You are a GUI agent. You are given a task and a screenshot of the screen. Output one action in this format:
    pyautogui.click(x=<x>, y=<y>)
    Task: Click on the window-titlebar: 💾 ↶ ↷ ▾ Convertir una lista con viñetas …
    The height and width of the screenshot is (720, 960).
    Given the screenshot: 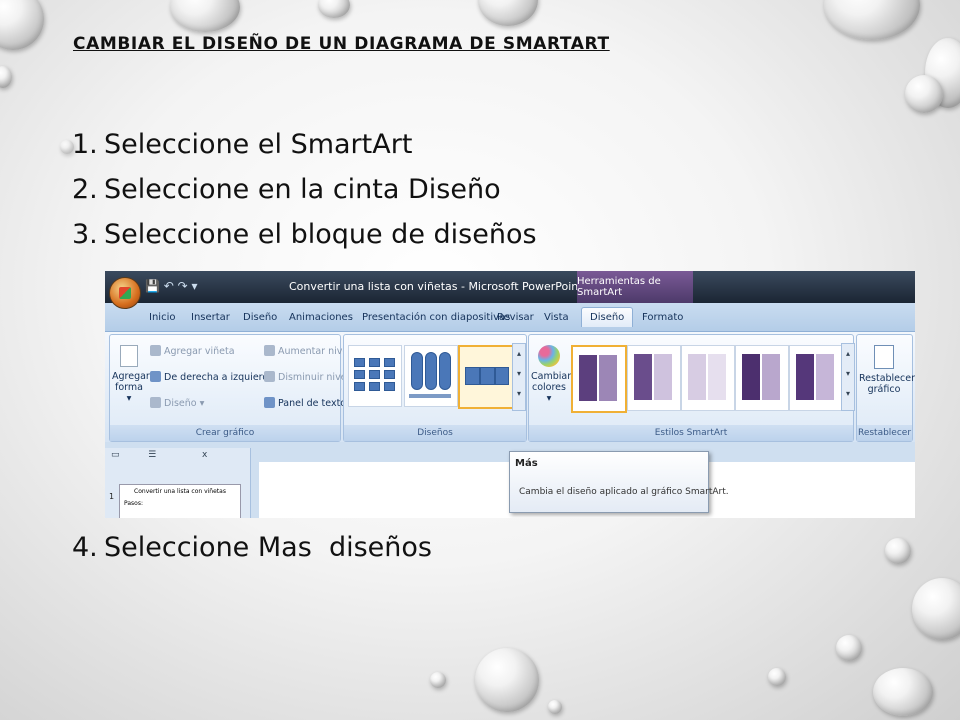 What is the action you would take?
    pyautogui.click(x=510, y=287)
    